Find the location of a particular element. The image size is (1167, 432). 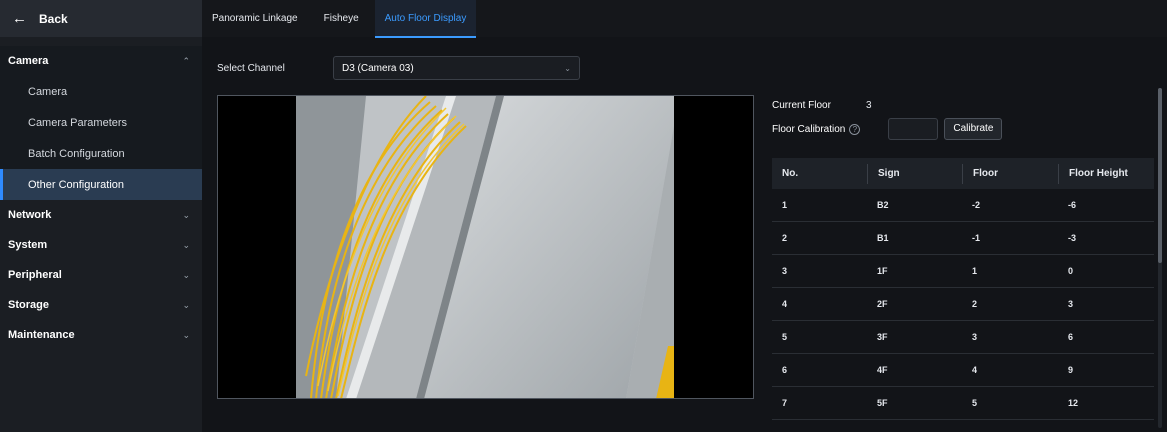

cell-sign: 5F is located at coordinates (882, 403).